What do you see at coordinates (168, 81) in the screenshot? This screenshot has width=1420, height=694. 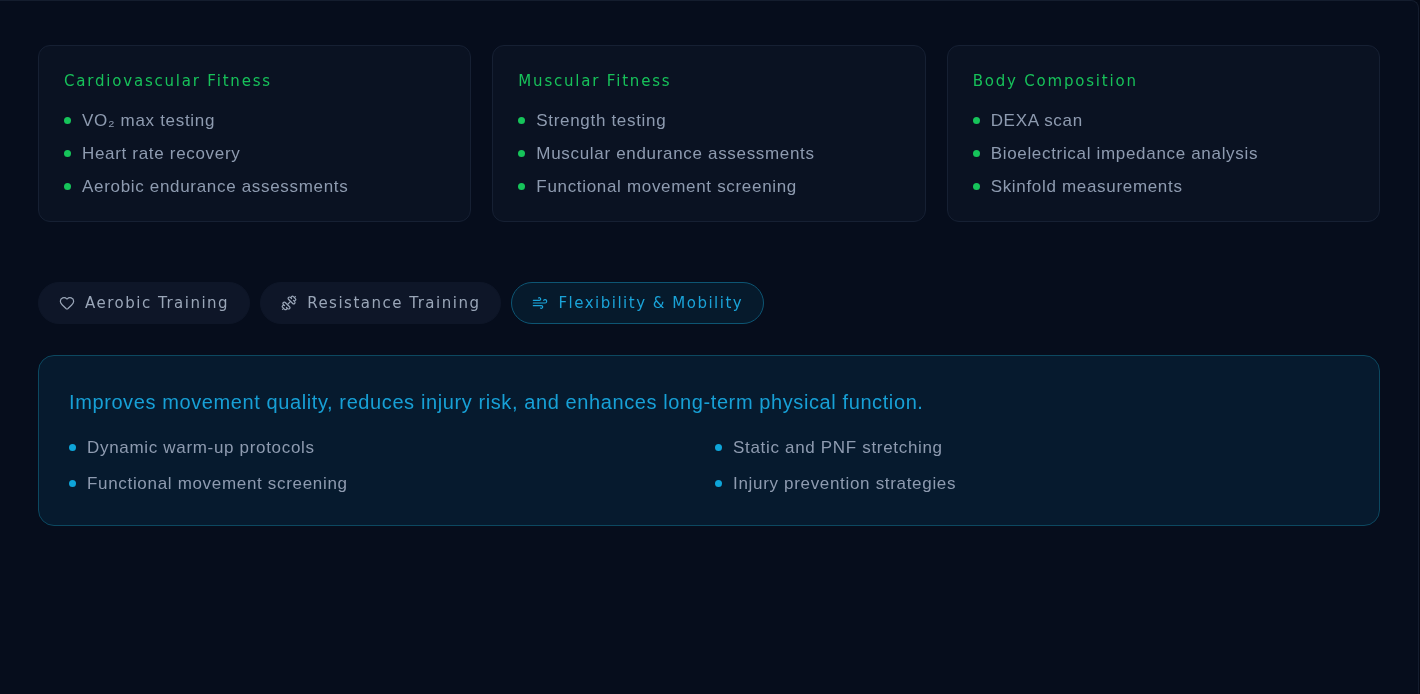 I see `card-title: Cardiovascular Fitness` at bounding box center [168, 81].